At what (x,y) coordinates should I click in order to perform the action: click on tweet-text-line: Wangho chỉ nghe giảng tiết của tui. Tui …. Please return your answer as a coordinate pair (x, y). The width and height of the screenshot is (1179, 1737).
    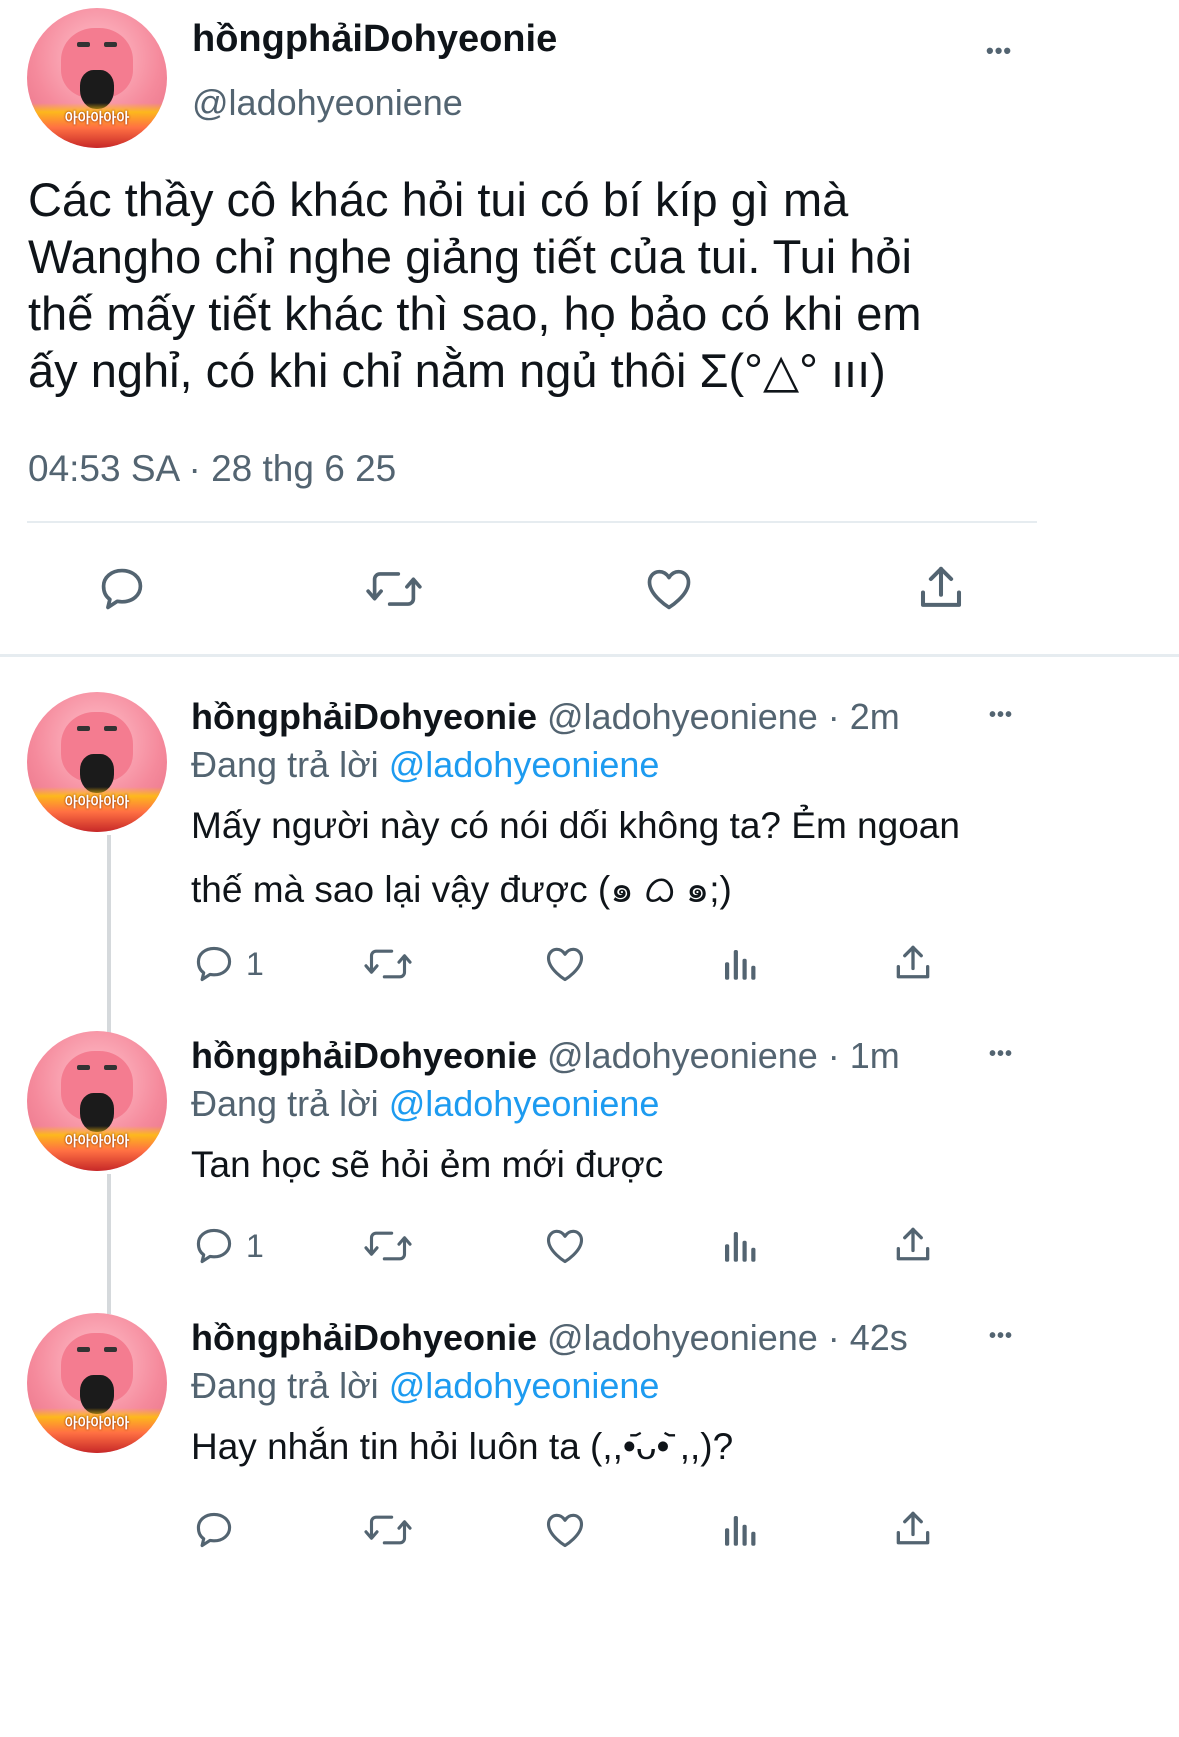
    Looking at the image, I should click on (470, 256).